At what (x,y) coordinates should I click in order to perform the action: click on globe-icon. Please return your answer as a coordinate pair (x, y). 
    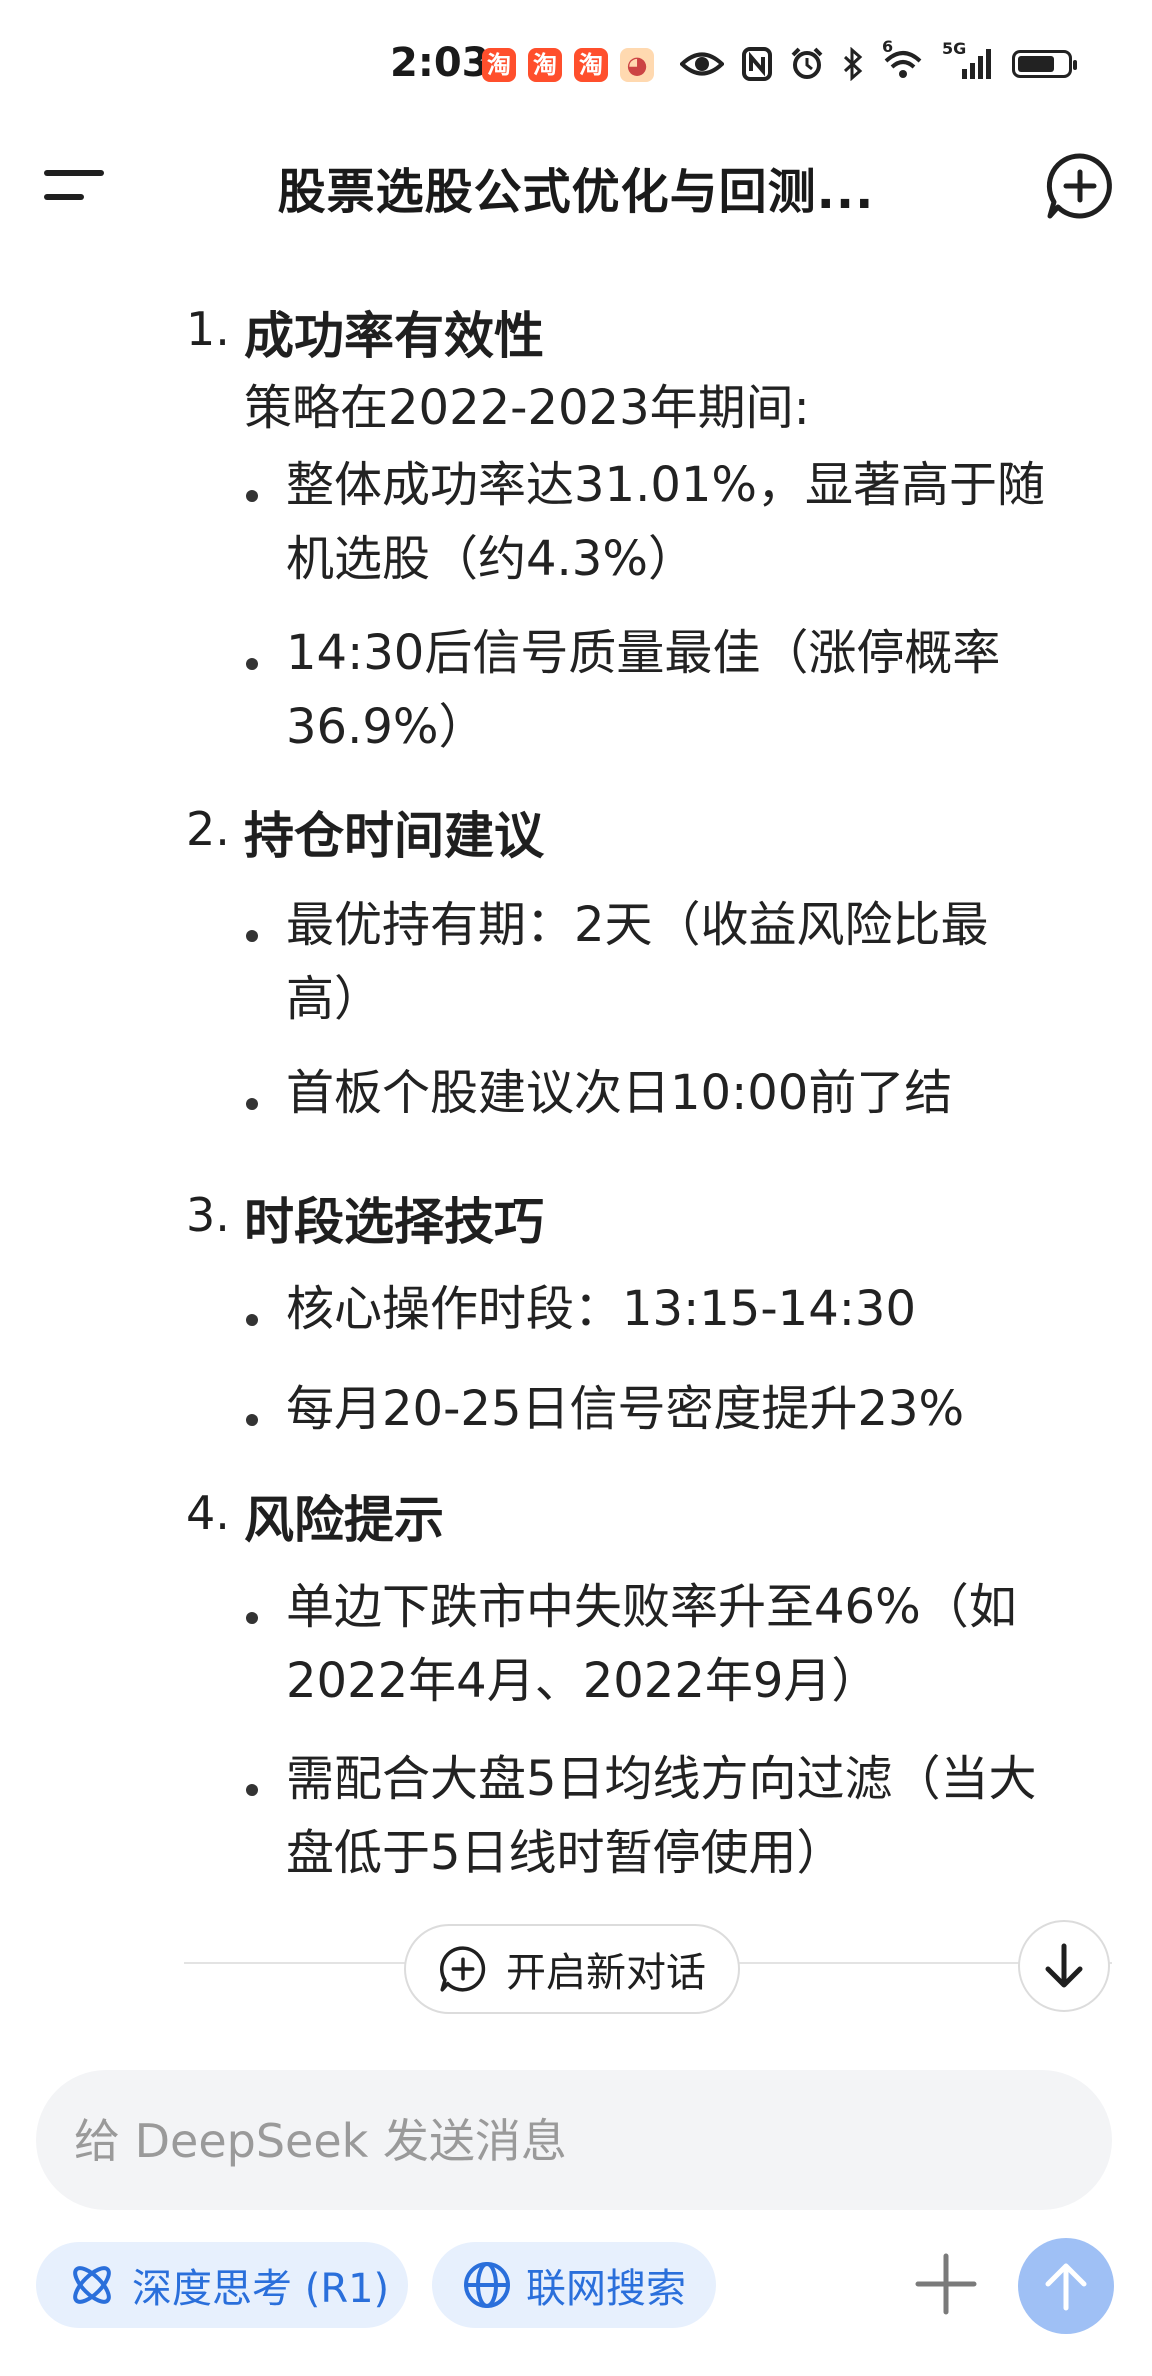
    Looking at the image, I should click on (487, 2285).